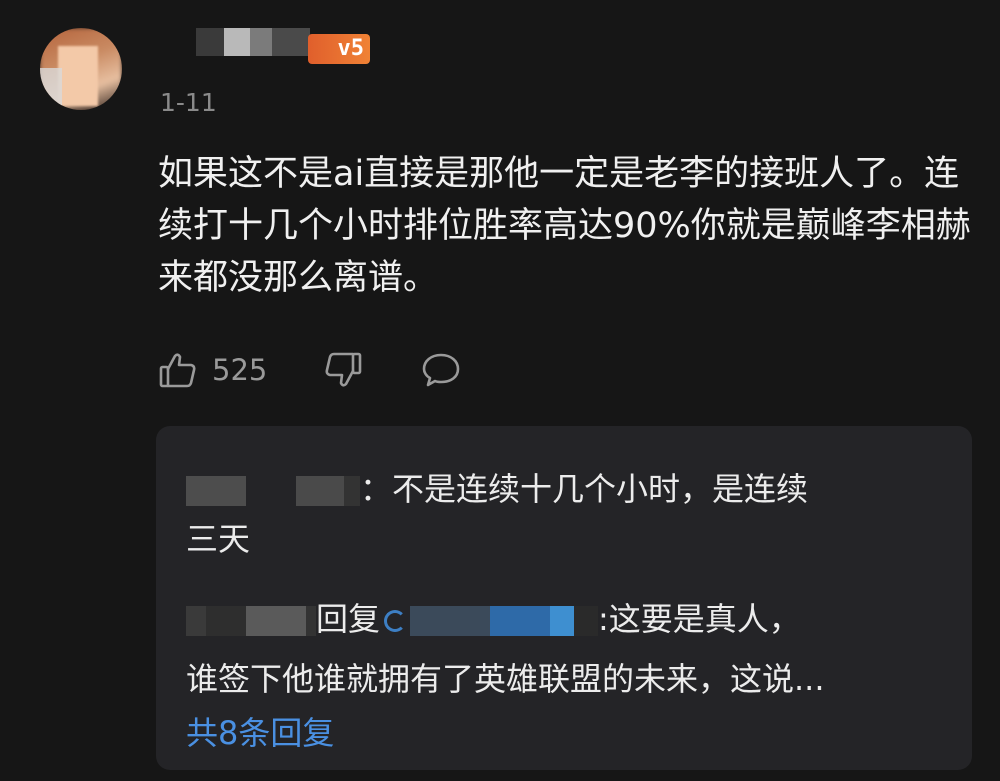 This screenshot has height=781, width=1000. I want to click on reply-button, so click(441, 370).